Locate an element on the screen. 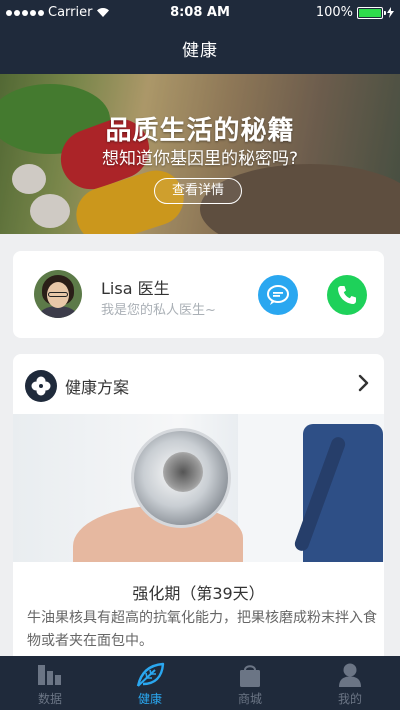 This screenshot has height=710, width=400. doctor-description: 我是您的私人医生~ is located at coordinates (158, 310).